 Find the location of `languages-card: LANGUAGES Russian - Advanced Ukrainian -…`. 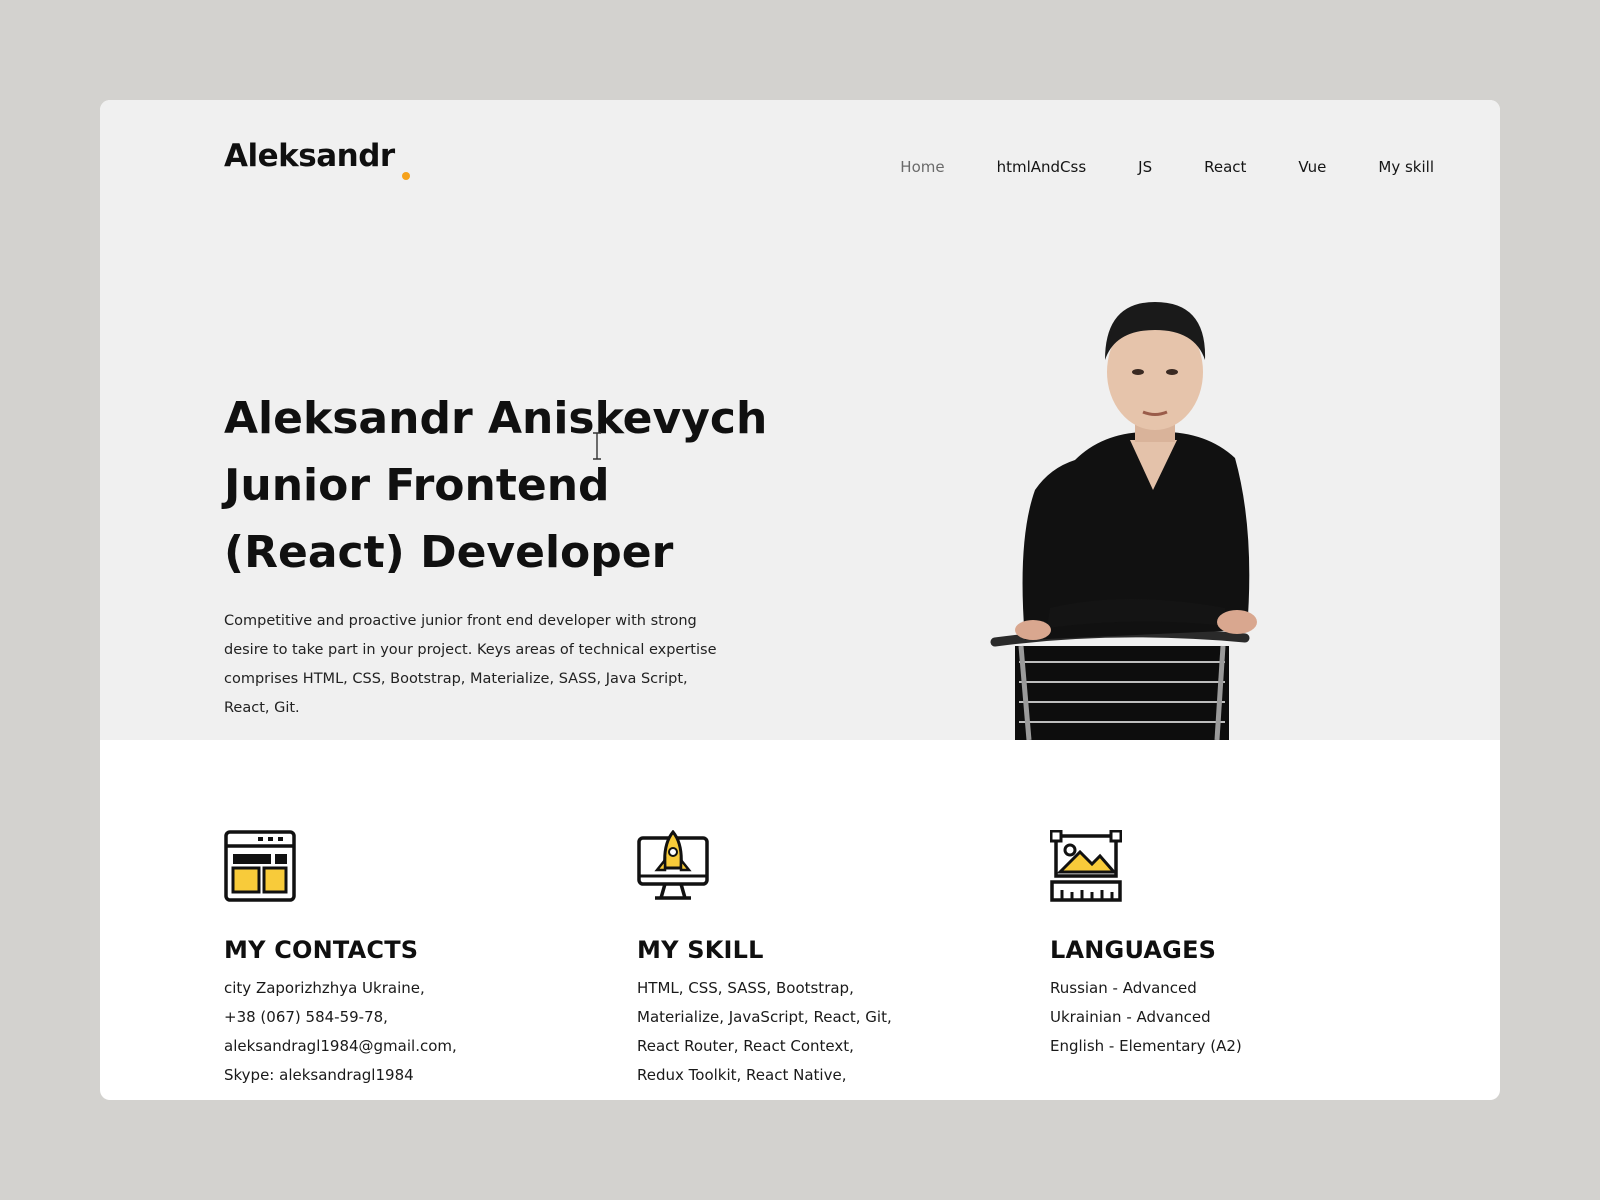

languages-card: LANGUAGES Russian - Advanced Ukrainian -… is located at coordinates (1219, 945).